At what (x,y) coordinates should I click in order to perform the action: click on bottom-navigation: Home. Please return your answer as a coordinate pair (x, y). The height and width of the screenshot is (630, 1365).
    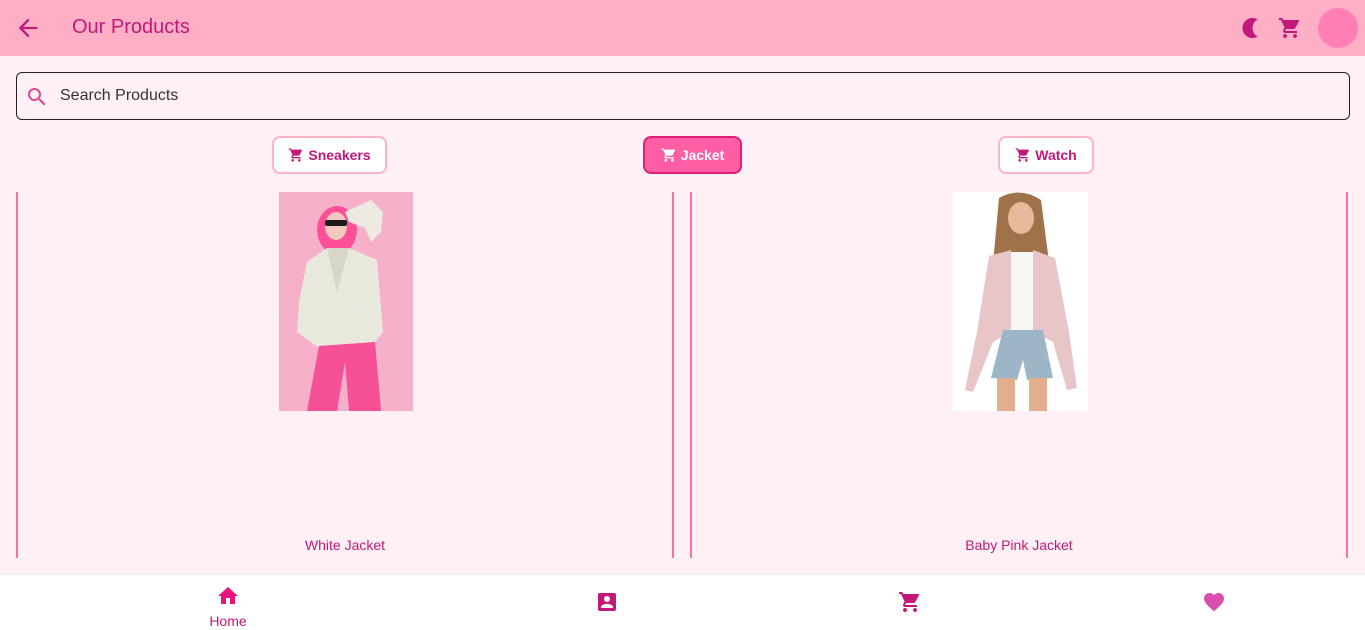
    Looking at the image, I should click on (682, 602).